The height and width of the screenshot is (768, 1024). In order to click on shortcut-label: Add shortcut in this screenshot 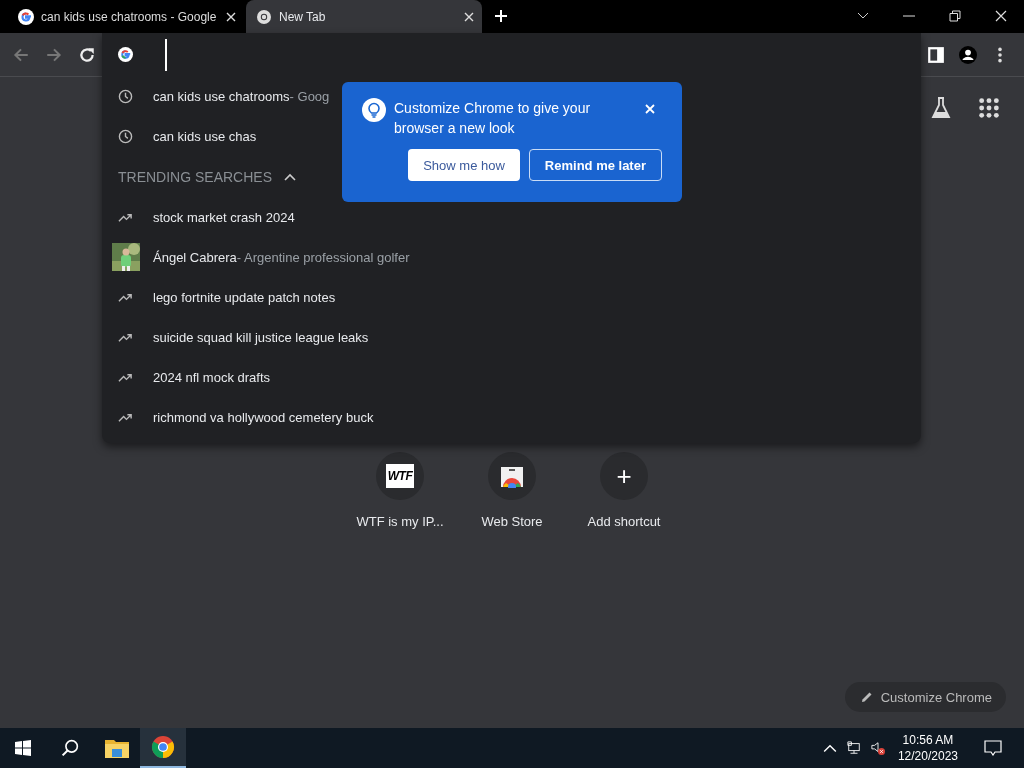, I will do `click(624, 521)`.